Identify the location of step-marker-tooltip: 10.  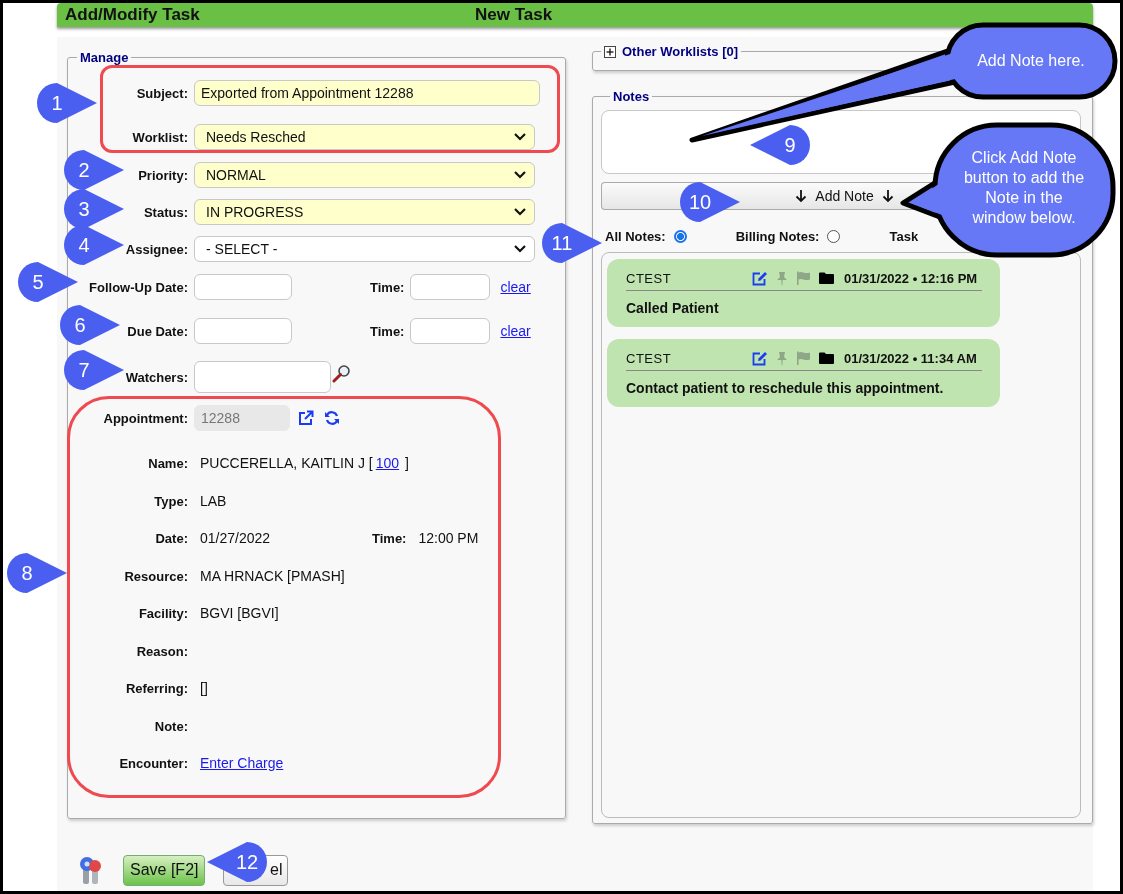
(710, 202).